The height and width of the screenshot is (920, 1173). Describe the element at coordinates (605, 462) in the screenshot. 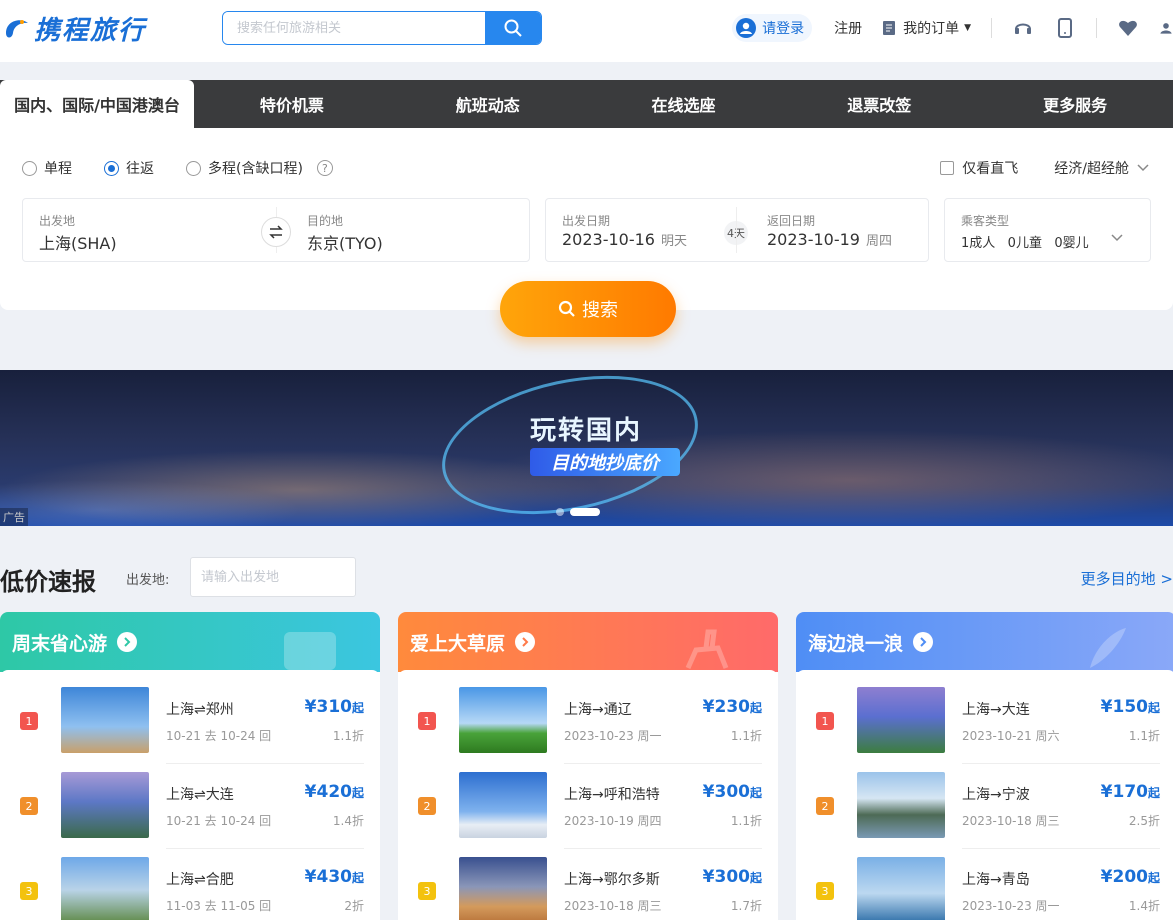

I see `banner-subtitle: 目的地抄底价` at that location.